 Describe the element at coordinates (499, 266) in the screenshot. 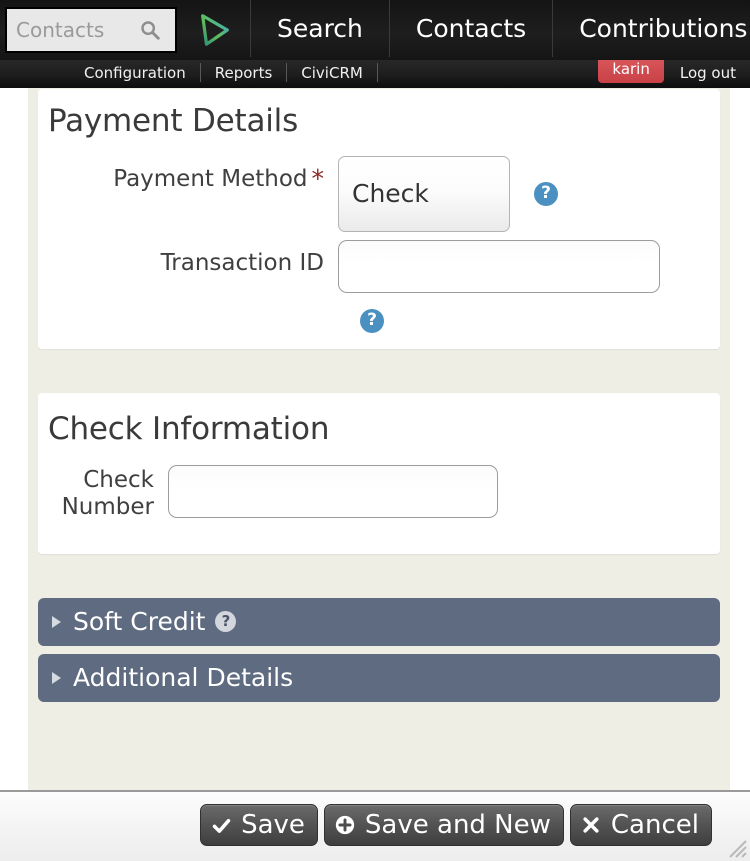

I see `transaction-id-input` at that location.